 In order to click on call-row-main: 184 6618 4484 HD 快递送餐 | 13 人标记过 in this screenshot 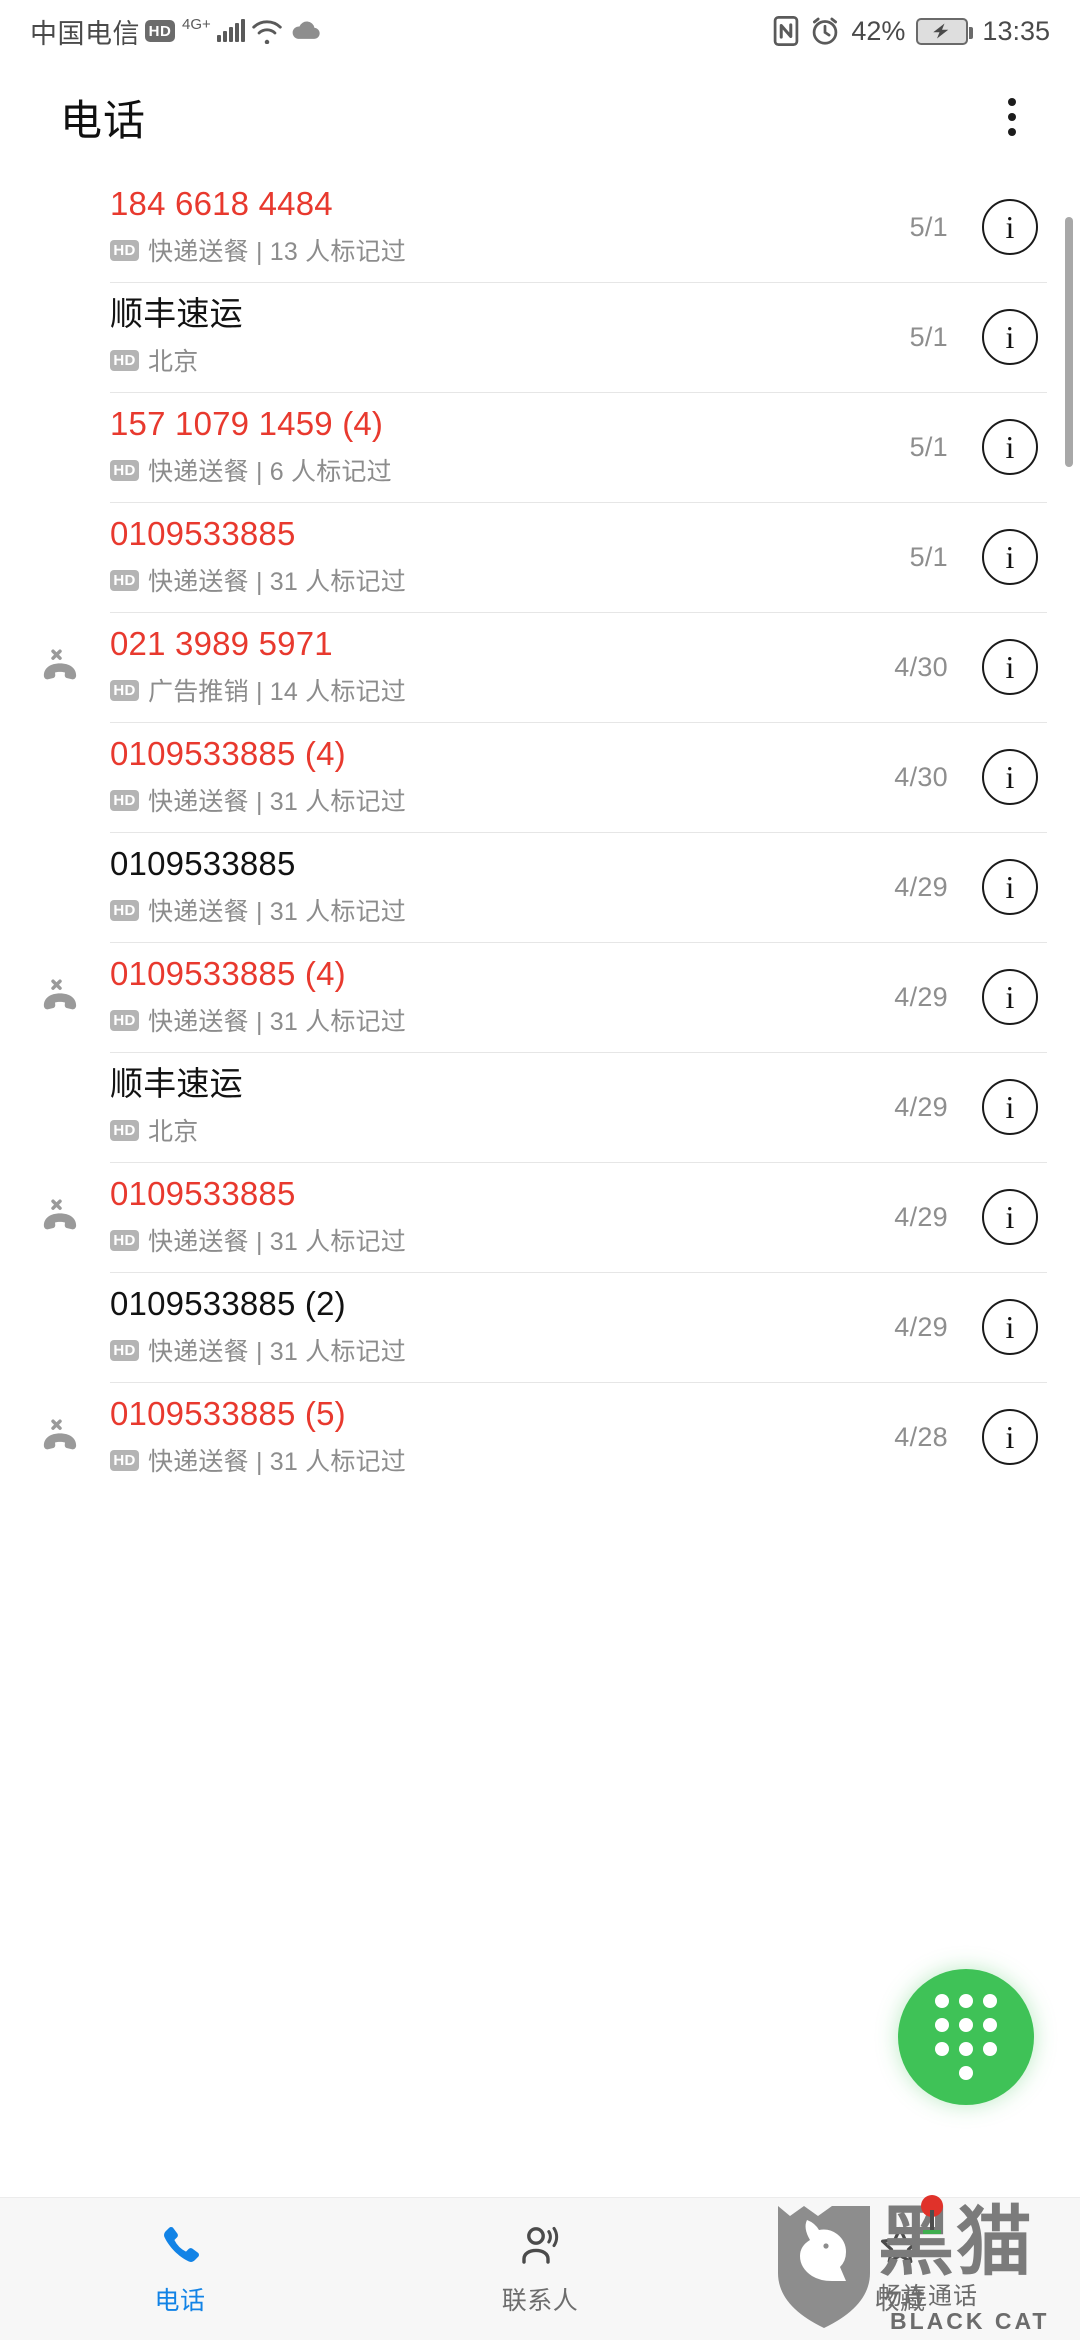, I will do `click(510, 227)`.